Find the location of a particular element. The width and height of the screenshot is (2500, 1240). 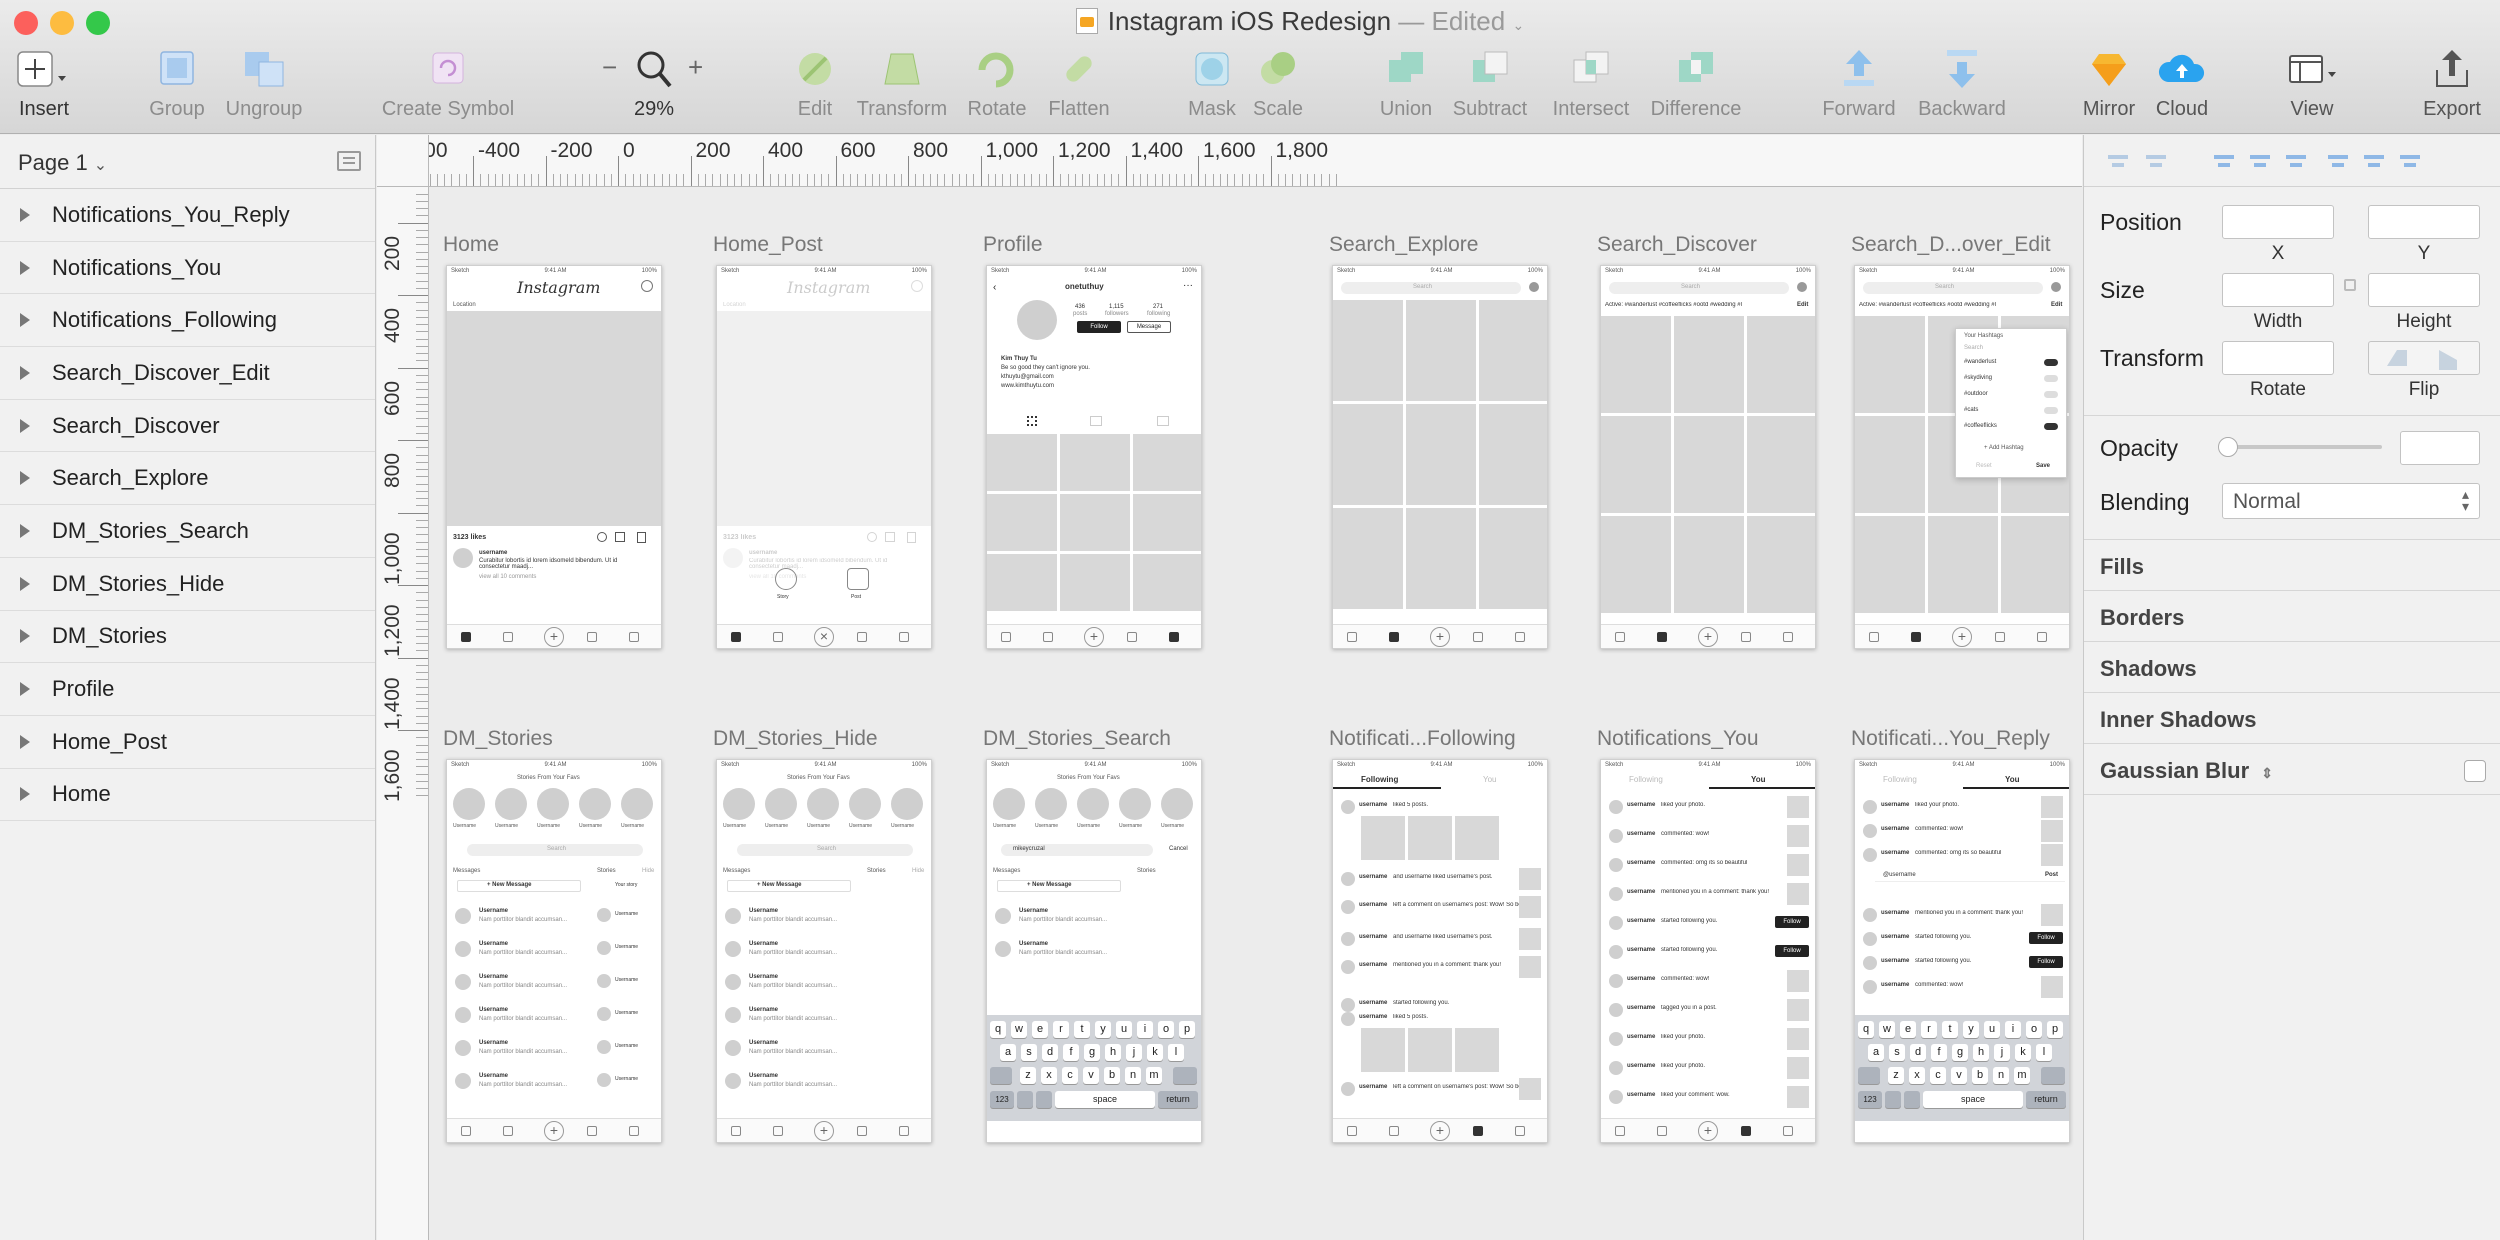

post-option is located at coordinates (858, 579).